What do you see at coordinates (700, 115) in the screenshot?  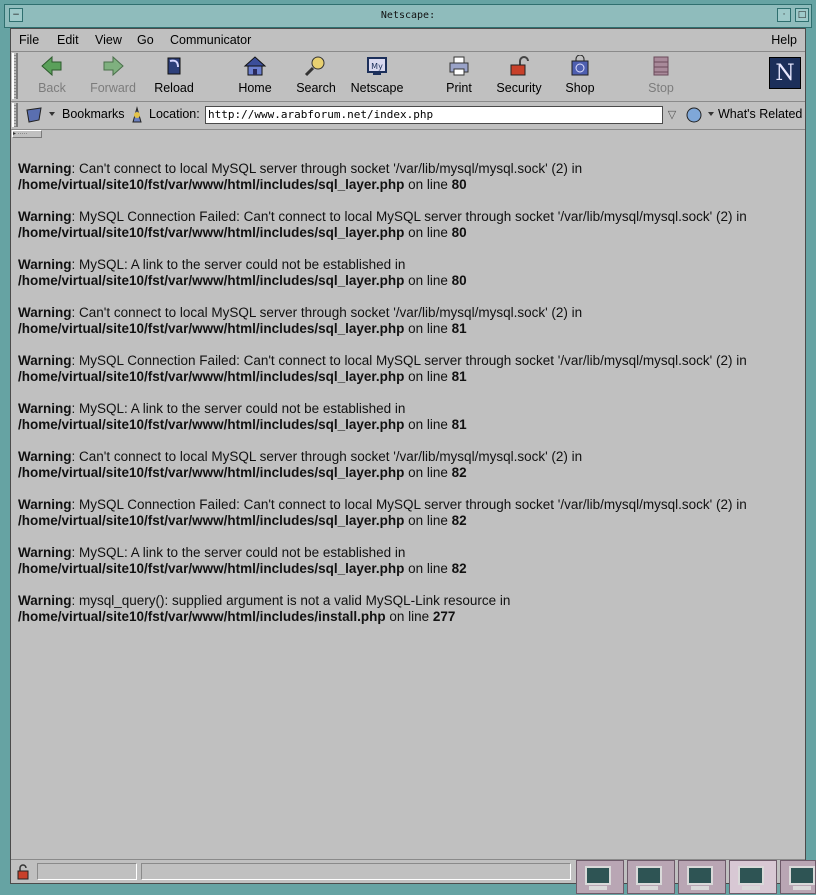 I see `whats-related-icon` at bounding box center [700, 115].